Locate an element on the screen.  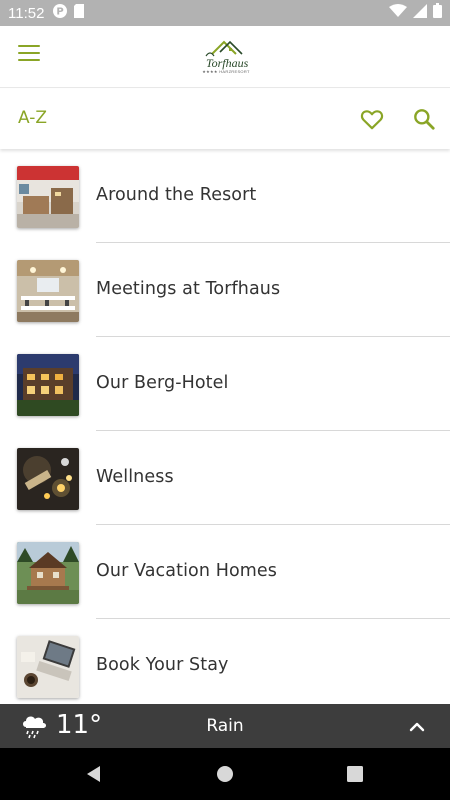
weather-temperature: 11° is located at coordinates (79, 725).